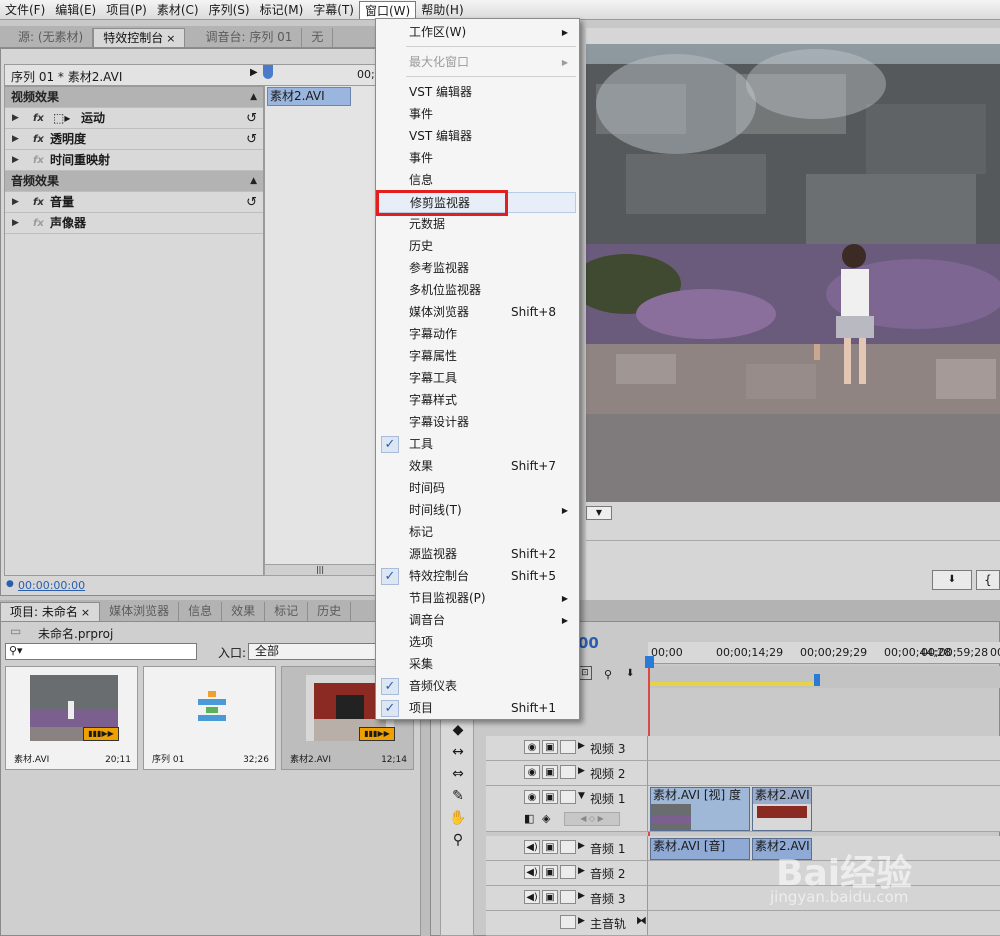 Image resolution: width=1000 pixels, height=936 pixels. What do you see at coordinates (309, 96) in the screenshot?
I see `ec-clip-bar: 素材2.AVI` at bounding box center [309, 96].